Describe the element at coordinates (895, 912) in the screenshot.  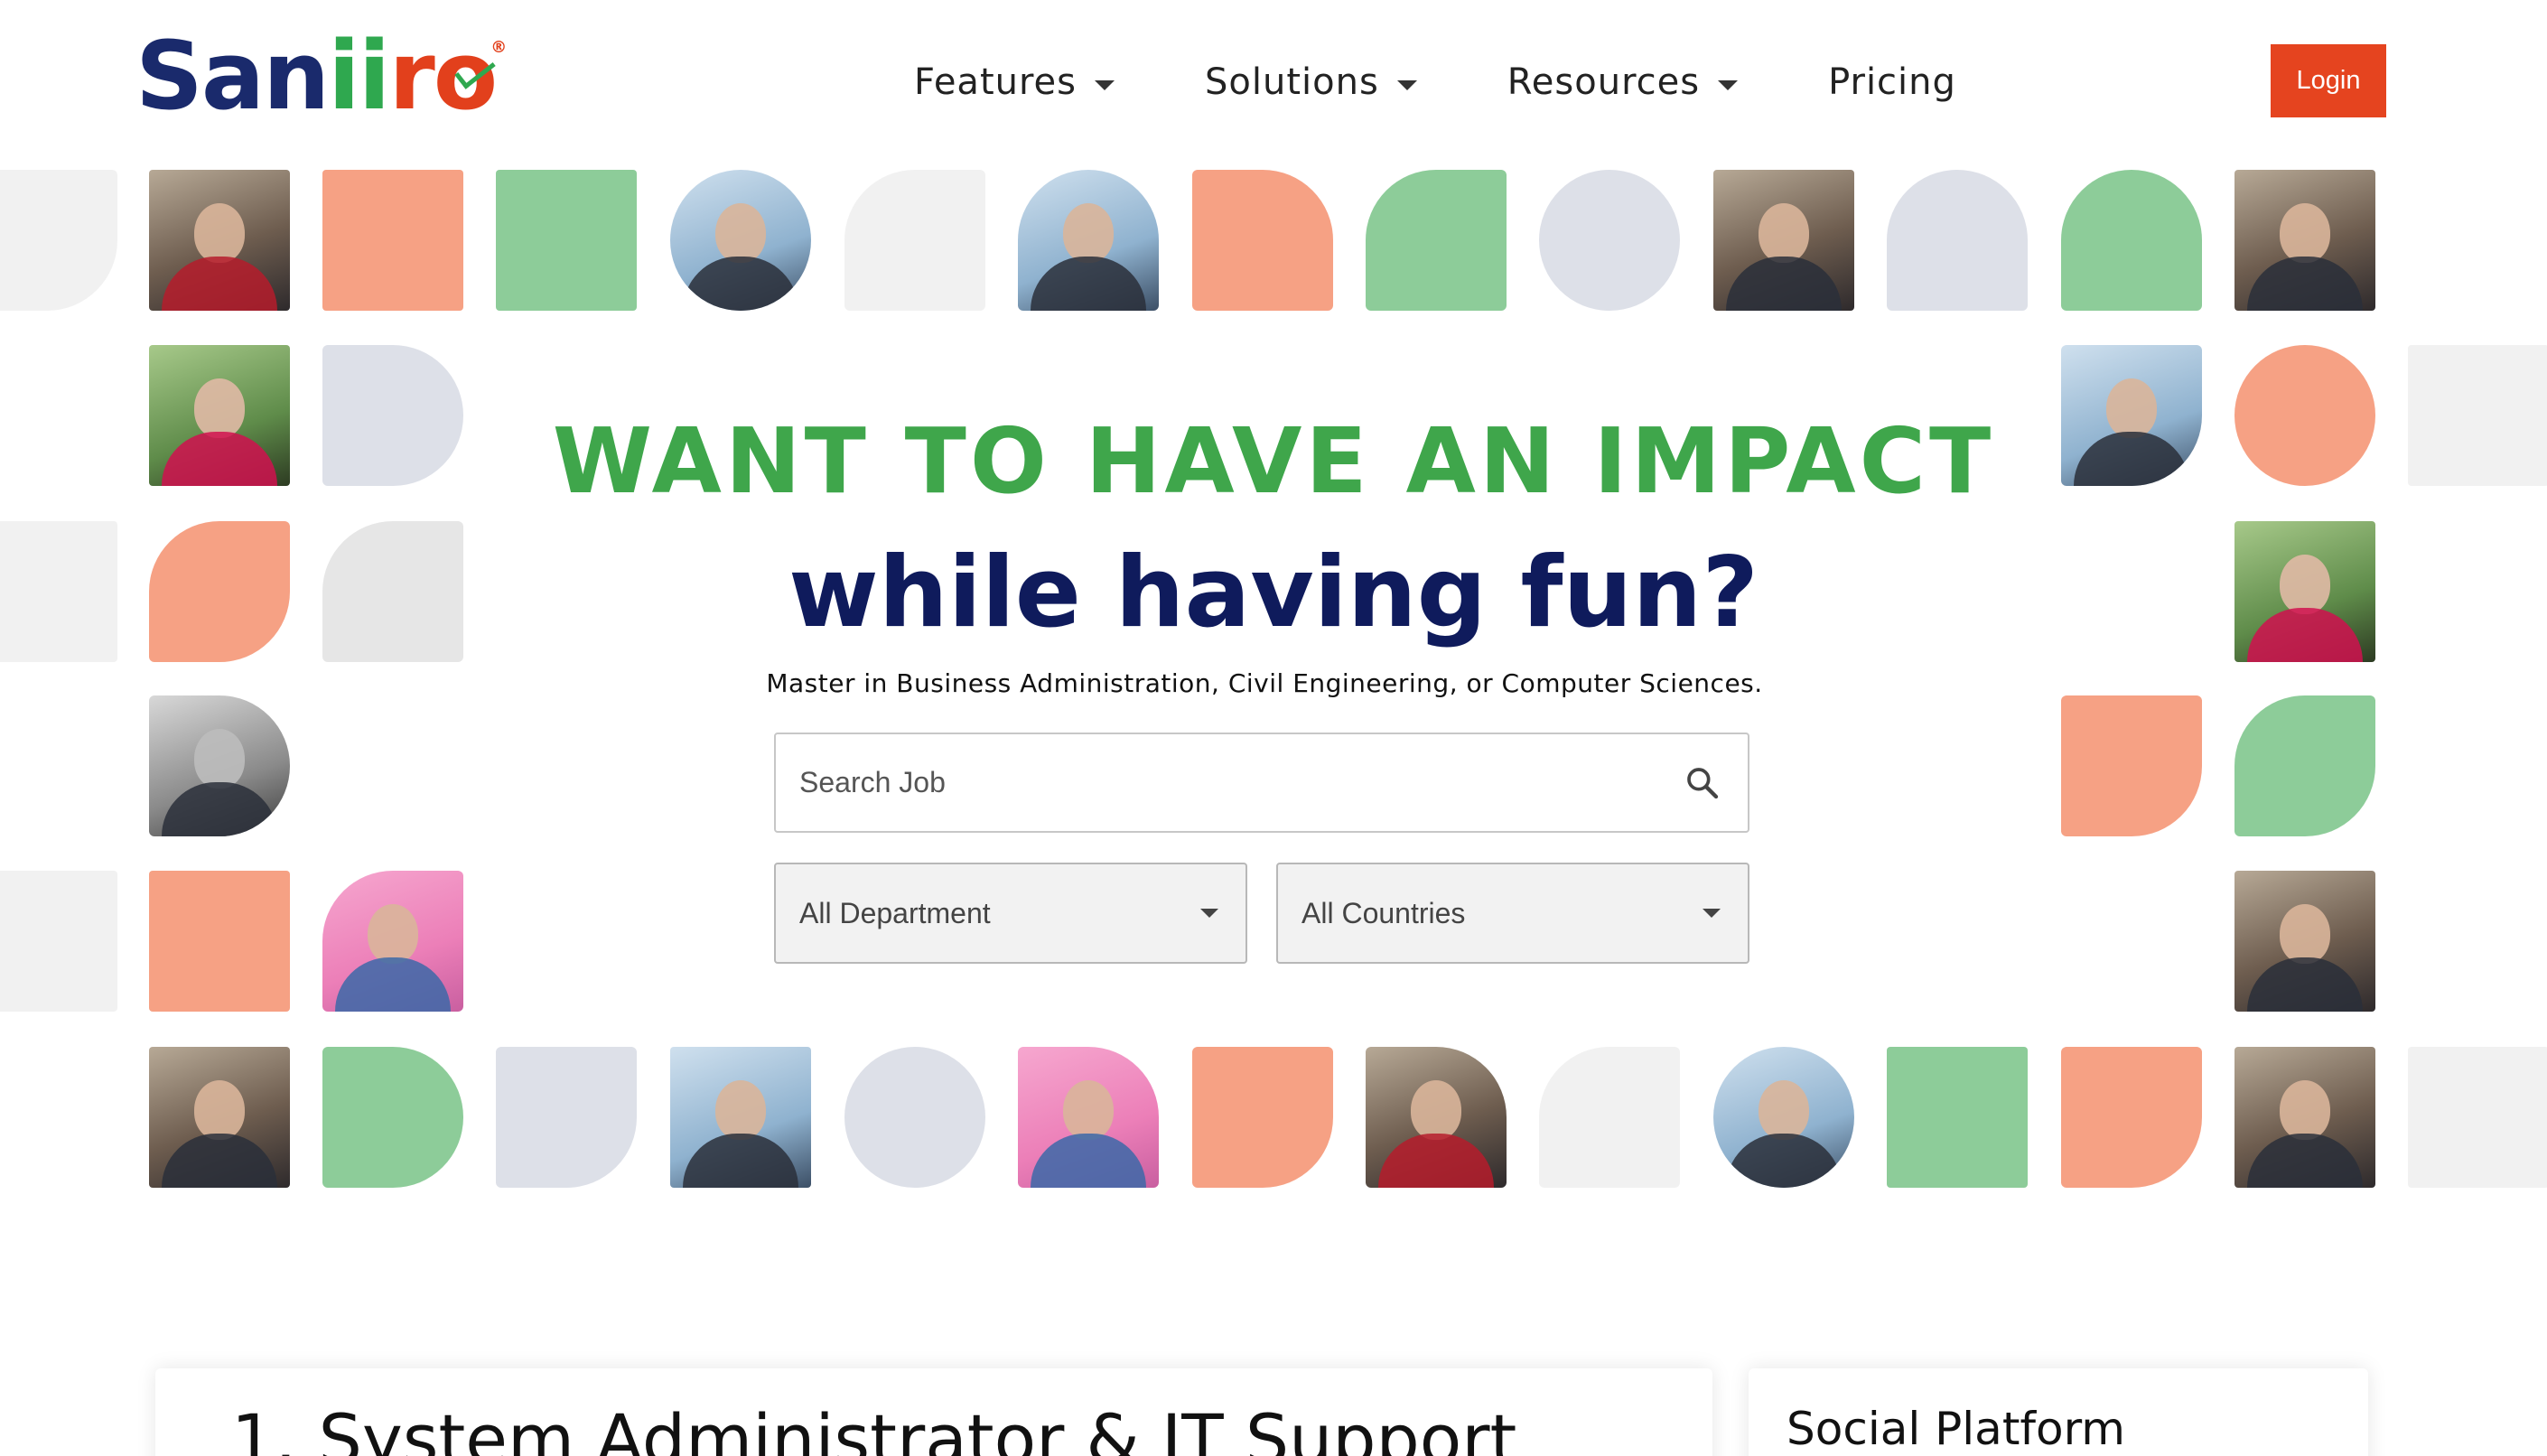
I see `department-select-value: All Department` at that location.